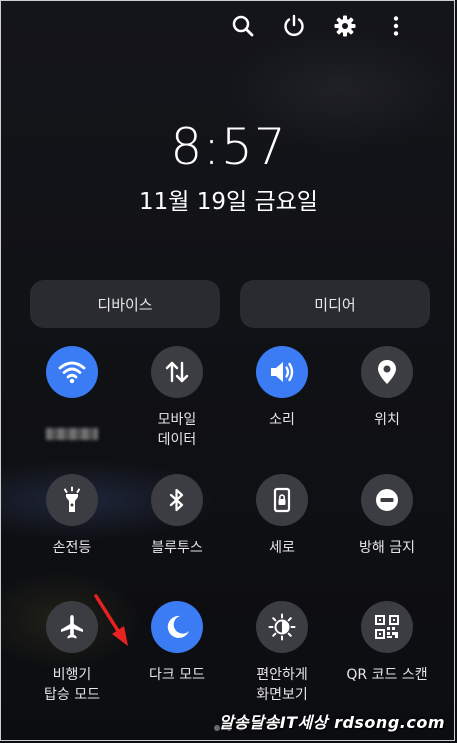  I want to click on mobile-data-icon, so click(177, 372).